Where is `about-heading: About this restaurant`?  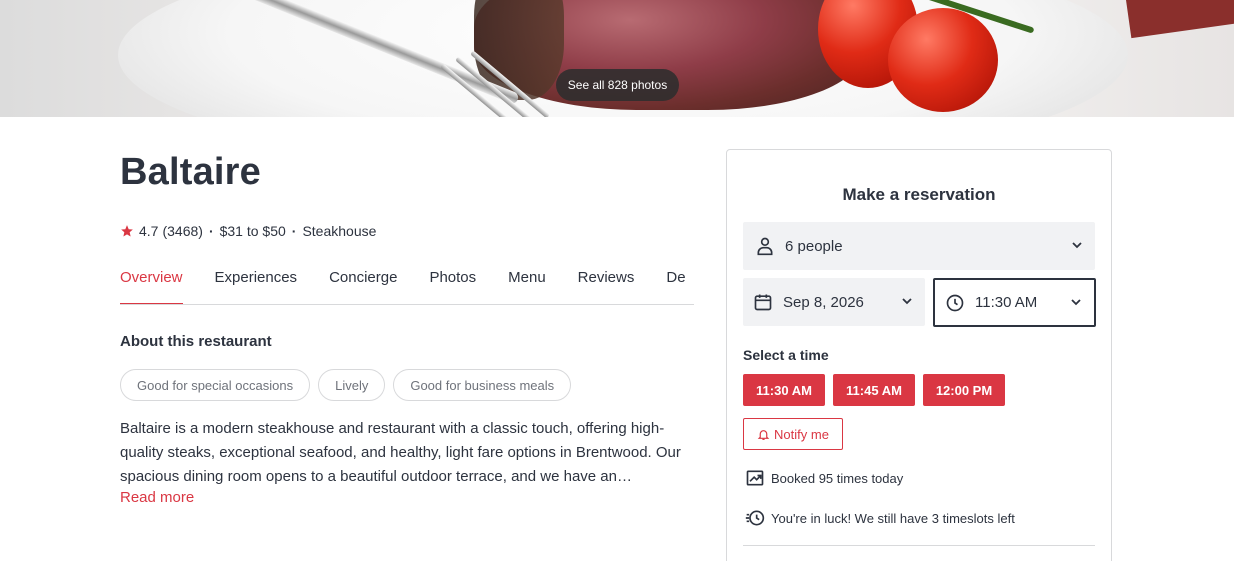
about-heading: About this restaurant is located at coordinates (196, 341).